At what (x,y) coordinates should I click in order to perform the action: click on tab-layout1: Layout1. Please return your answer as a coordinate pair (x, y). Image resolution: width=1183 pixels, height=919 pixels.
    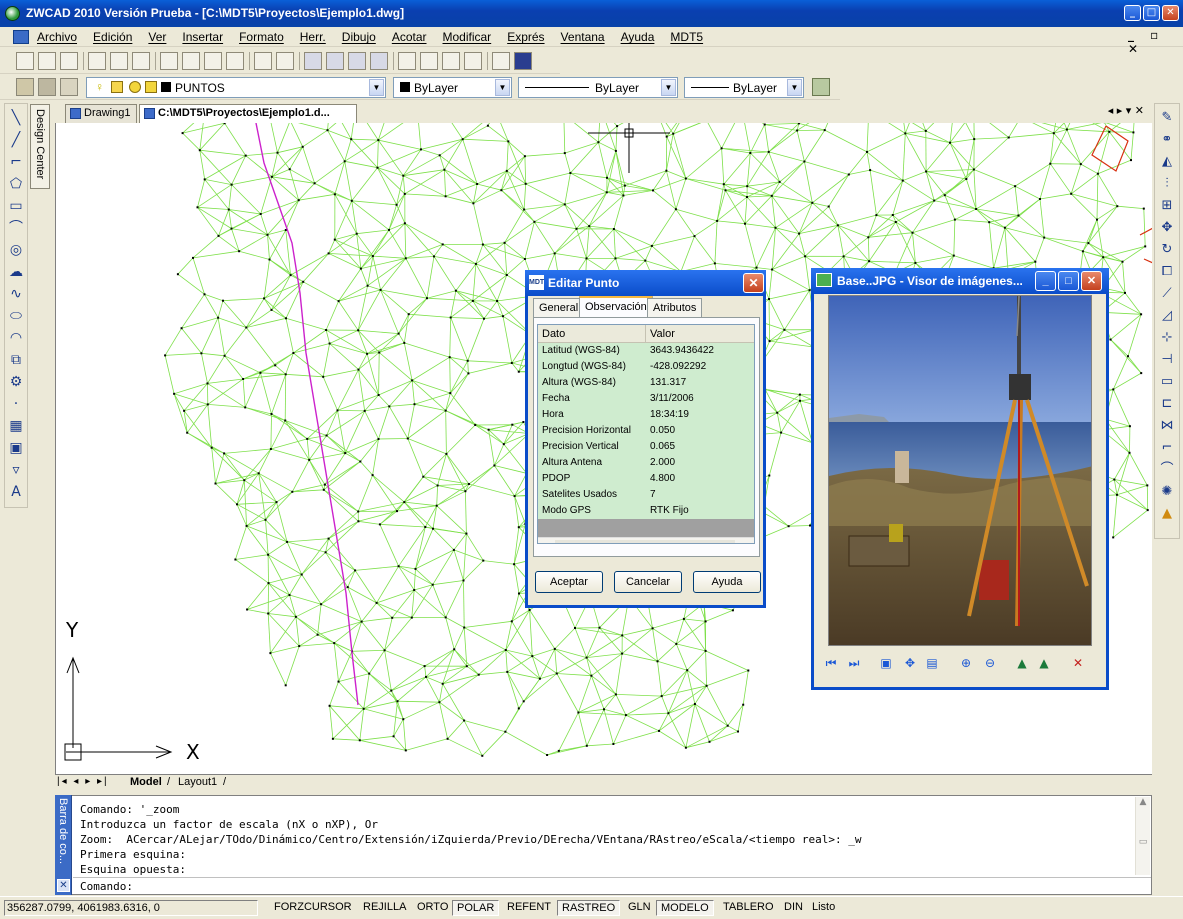
    Looking at the image, I should click on (197, 782).